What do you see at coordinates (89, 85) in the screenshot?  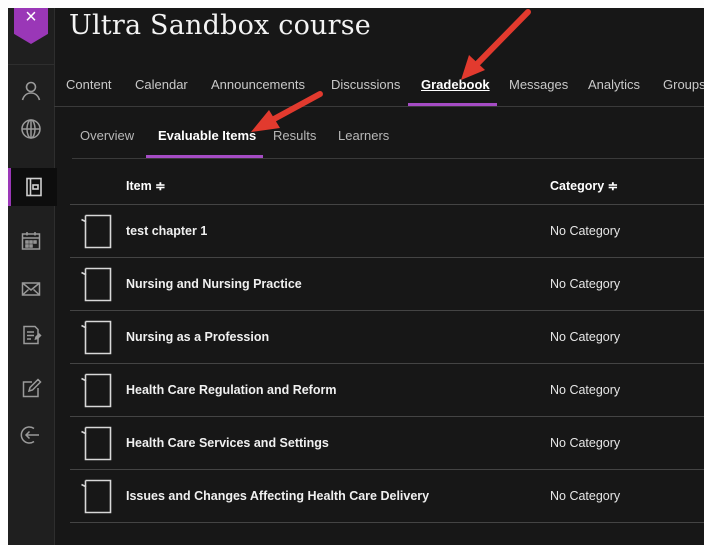 I see `tab-content: Content` at bounding box center [89, 85].